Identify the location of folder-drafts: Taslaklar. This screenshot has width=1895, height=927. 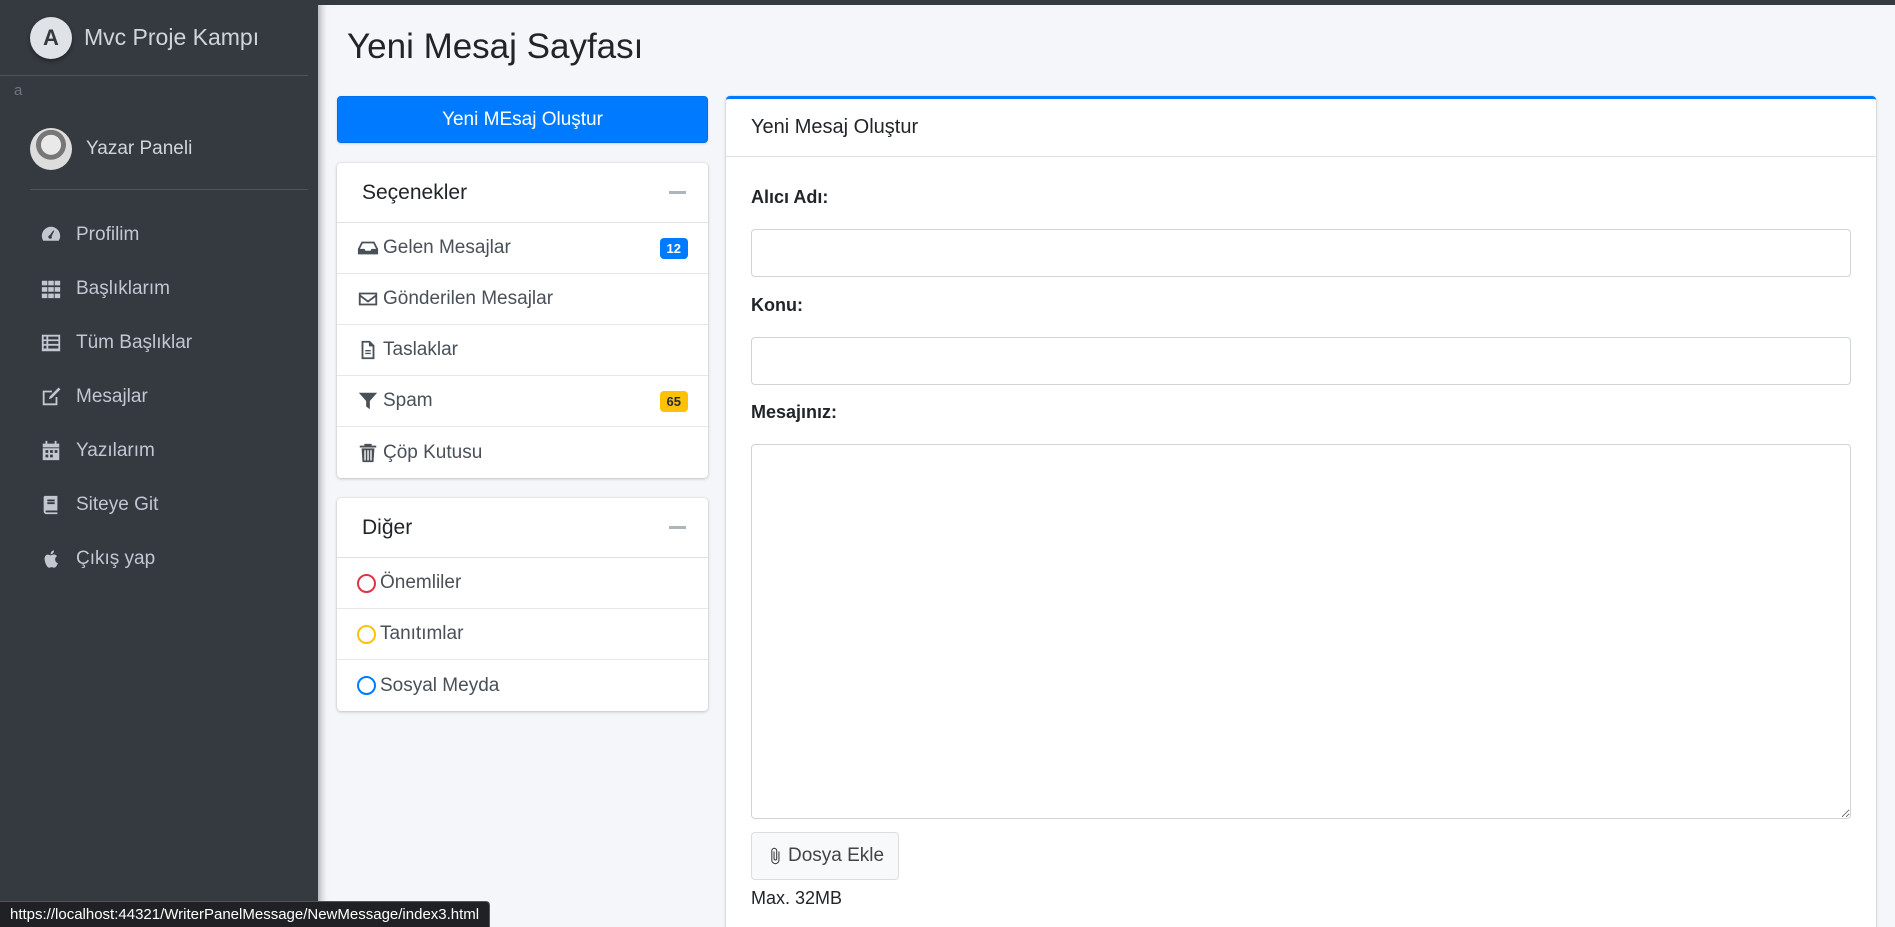
(522, 350).